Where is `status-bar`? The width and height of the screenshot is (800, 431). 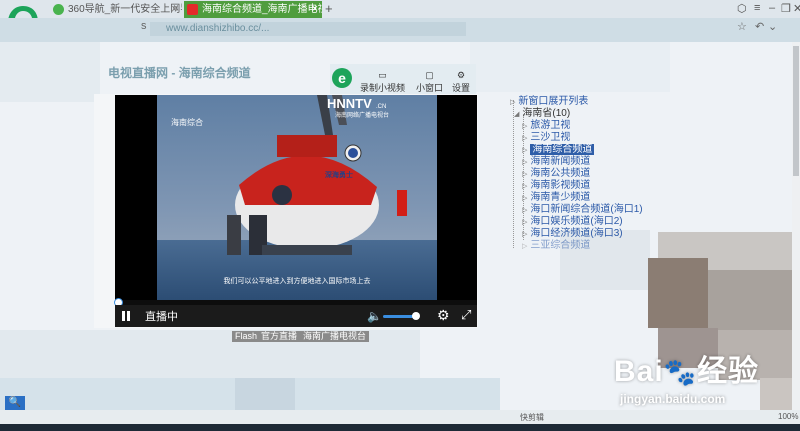
status-bar is located at coordinates (400, 417).